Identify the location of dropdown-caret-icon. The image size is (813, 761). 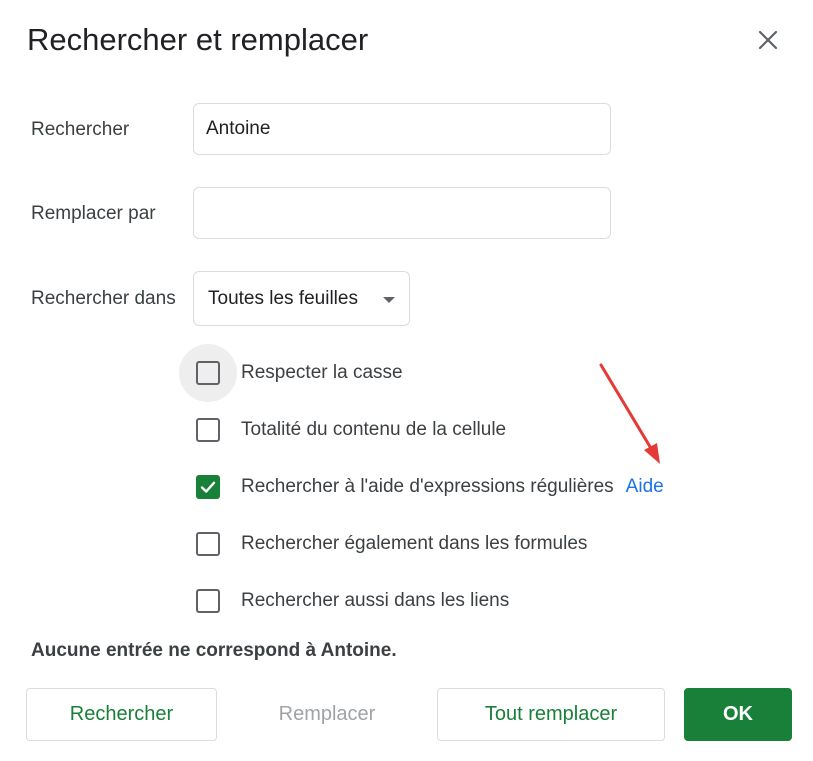
(389, 300).